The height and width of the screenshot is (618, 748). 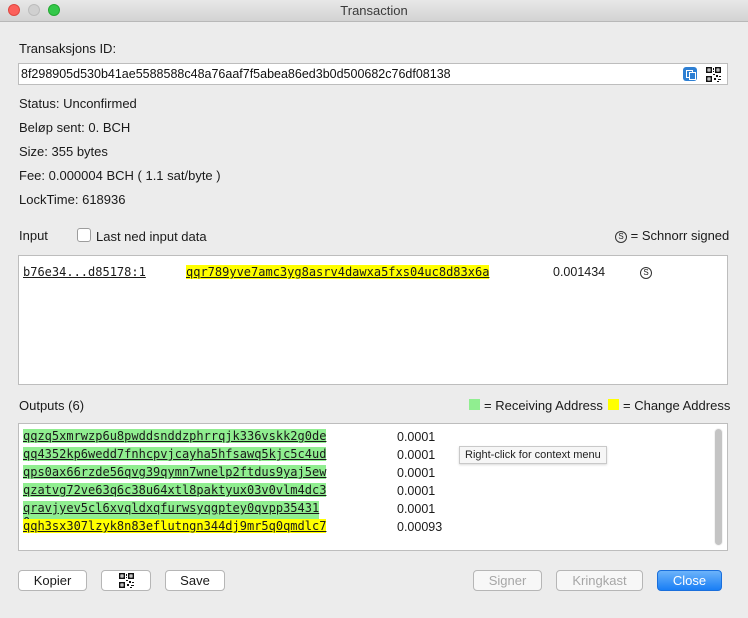 What do you see at coordinates (533, 455) in the screenshot?
I see `context-menu-tooltip: Right-click for context menu` at bounding box center [533, 455].